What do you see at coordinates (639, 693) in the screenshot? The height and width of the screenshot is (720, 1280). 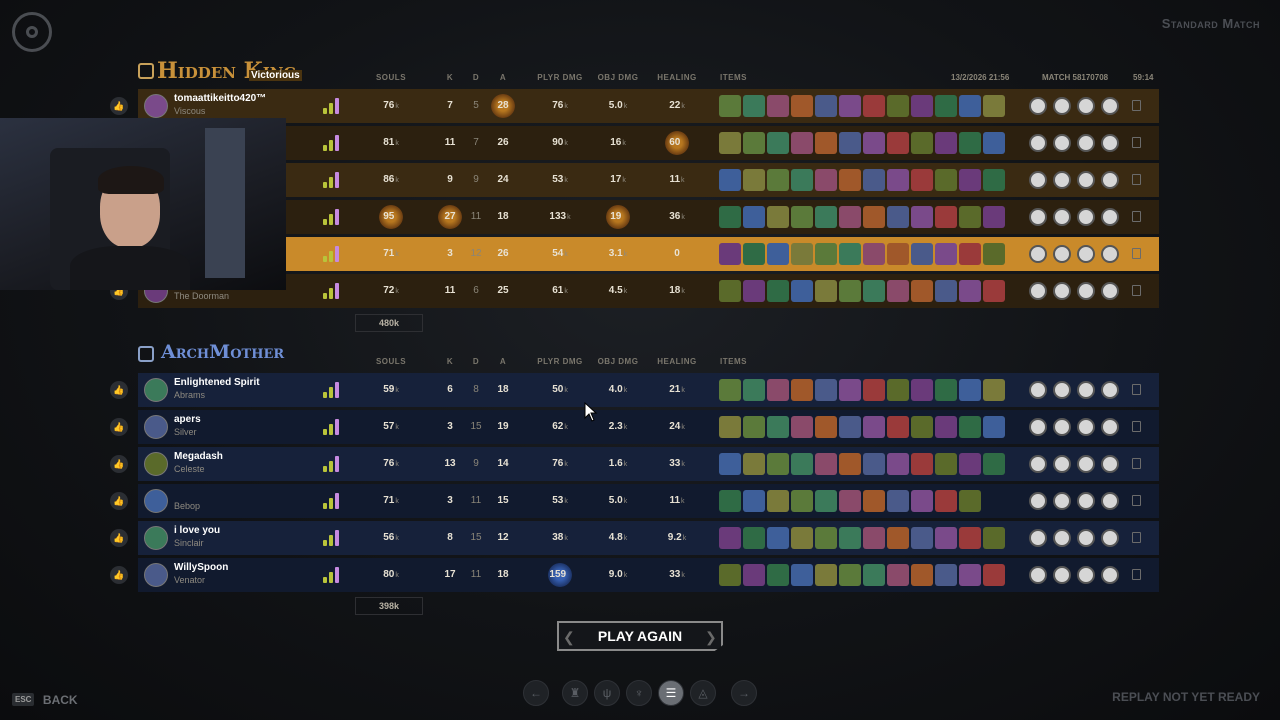 I see `nav-torch-icon: ♆` at bounding box center [639, 693].